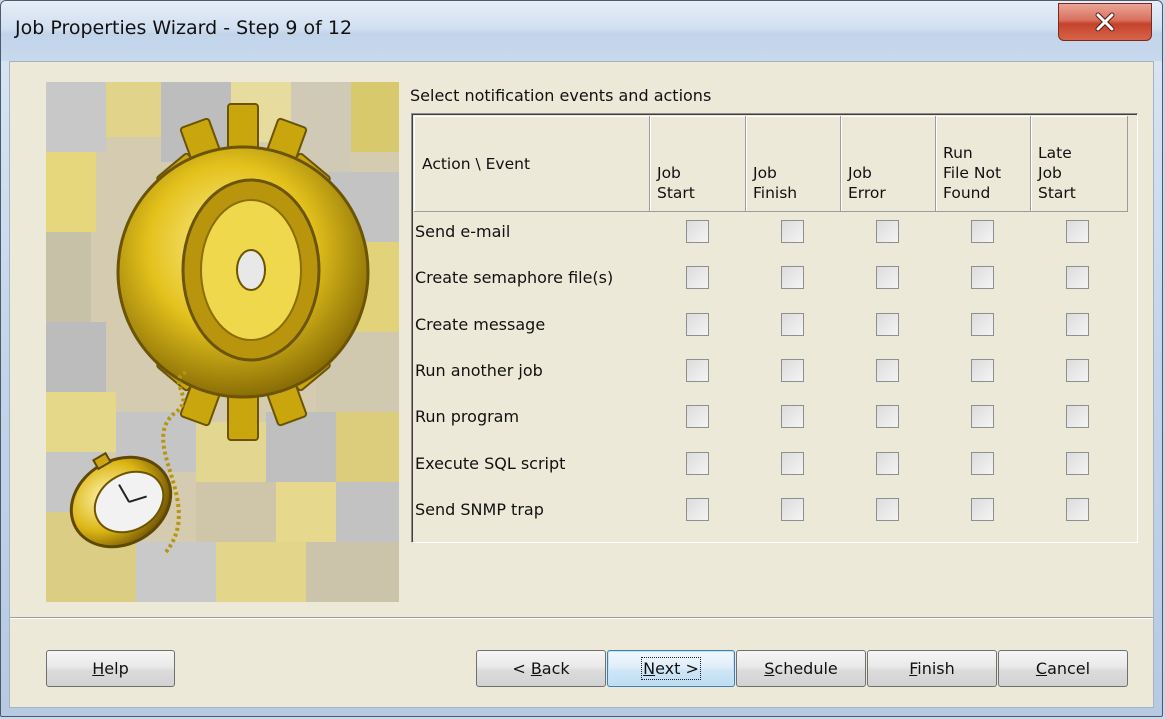  I want to click on checkbox-run-another-job-job-error, so click(887, 370).